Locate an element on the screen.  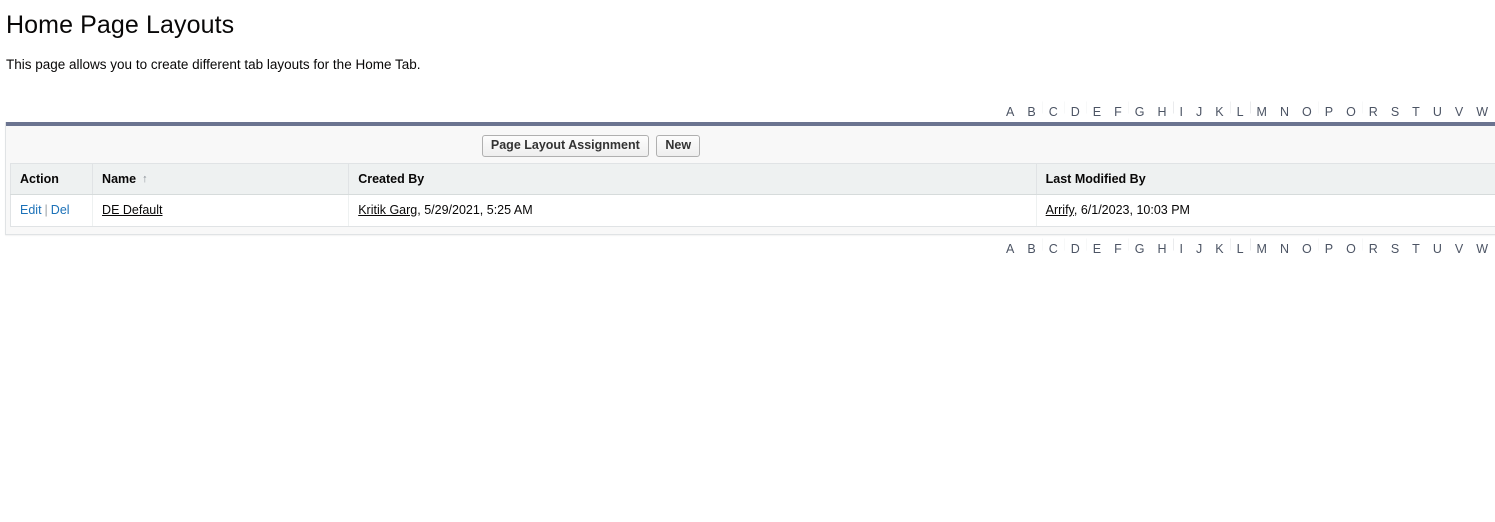
list-button-bar: Page Layout Assignment New is located at coordinates (750, 144).